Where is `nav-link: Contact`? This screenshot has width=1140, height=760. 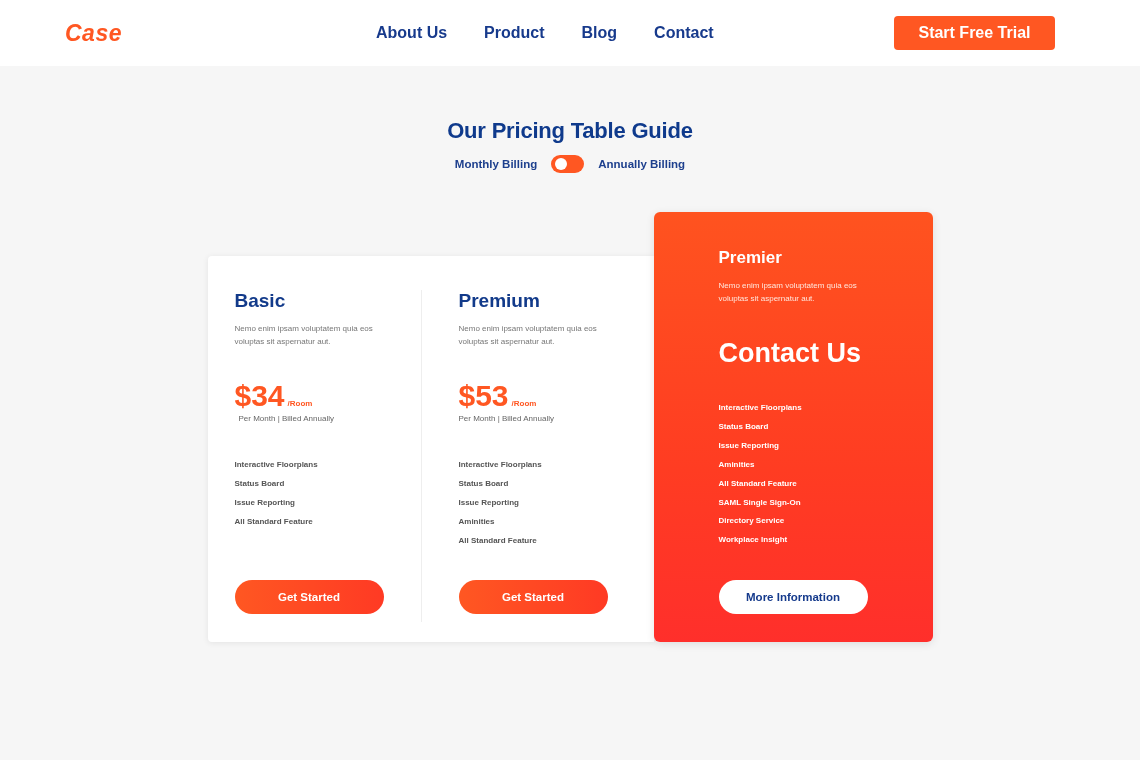
nav-link: Contact is located at coordinates (684, 33).